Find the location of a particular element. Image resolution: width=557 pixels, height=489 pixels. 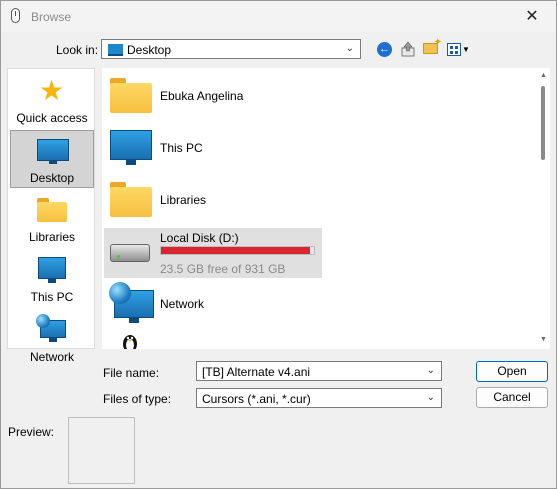

list-item: This PC is located at coordinates (213, 149).